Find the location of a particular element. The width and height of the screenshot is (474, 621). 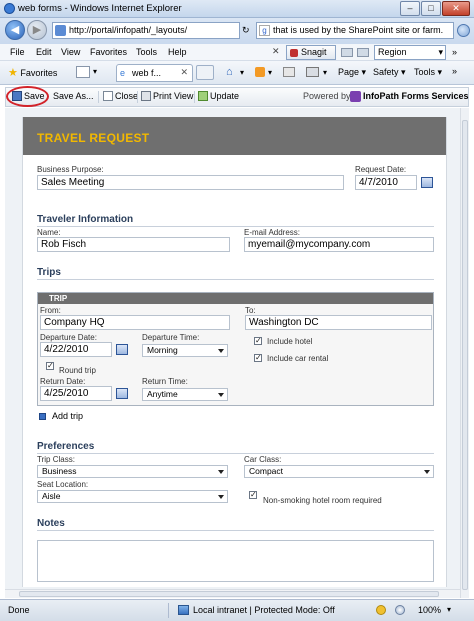

infopath-logo-icon is located at coordinates (355, 96).